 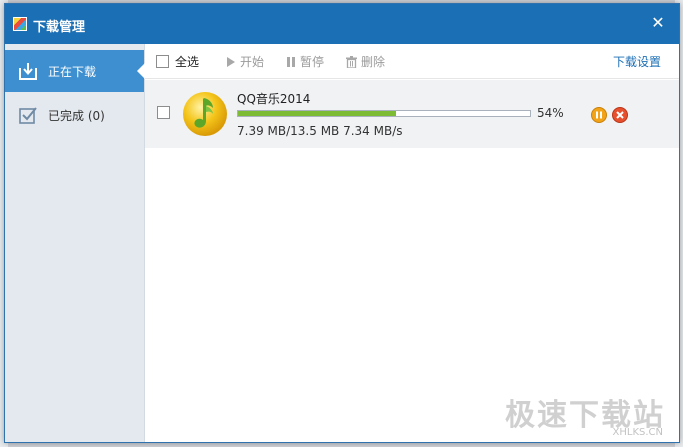 What do you see at coordinates (205, 114) in the screenshot?
I see `qq-music-logo-icon` at bounding box center [205, 114].